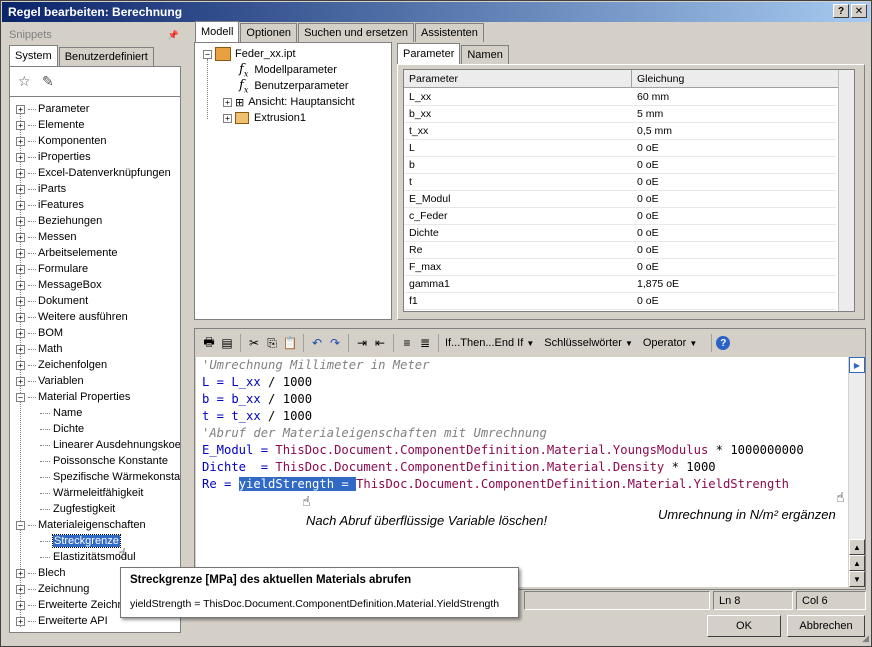 The height and width of the screenshot is (647, 872). Describe the element at coordinates (588, 343) in the screenshot. I see `keywords-dropdown: Schlüsselwörter ▼` at that location.